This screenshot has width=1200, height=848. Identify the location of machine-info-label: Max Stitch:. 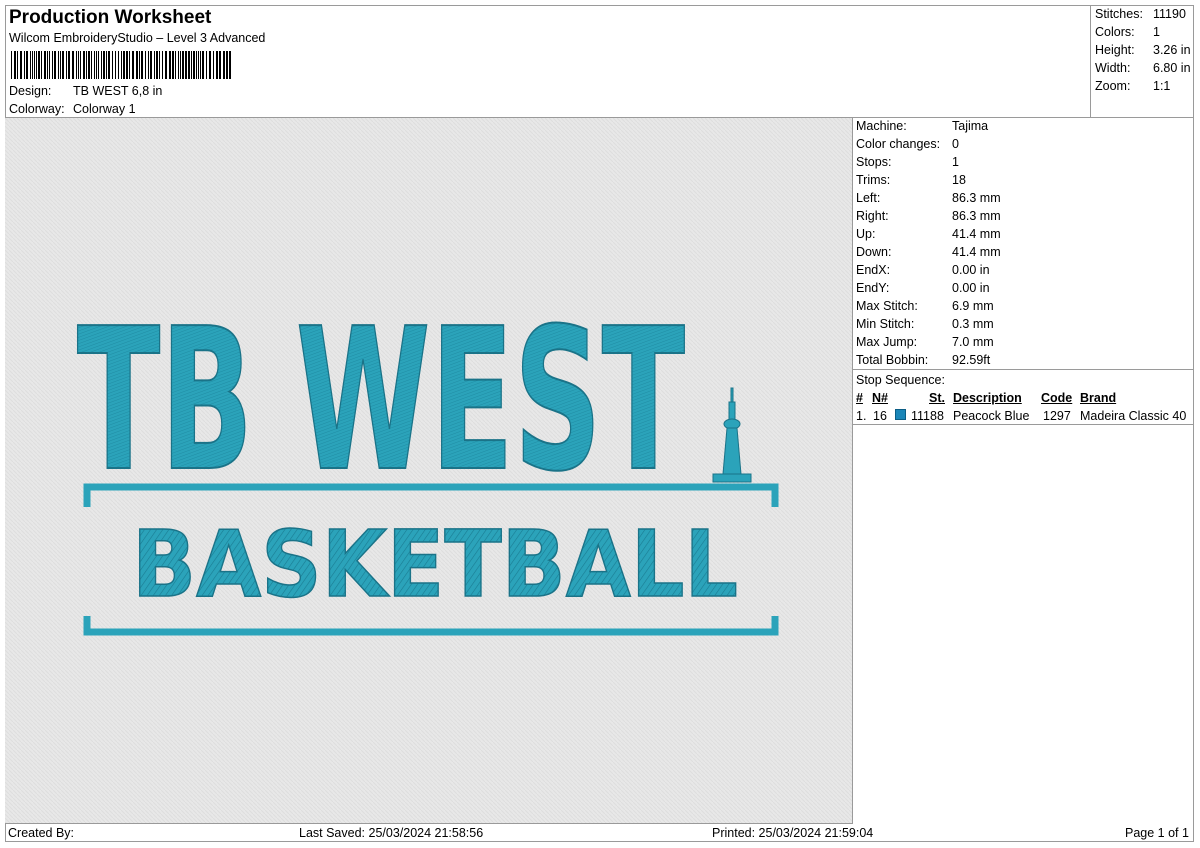
(887, 306).